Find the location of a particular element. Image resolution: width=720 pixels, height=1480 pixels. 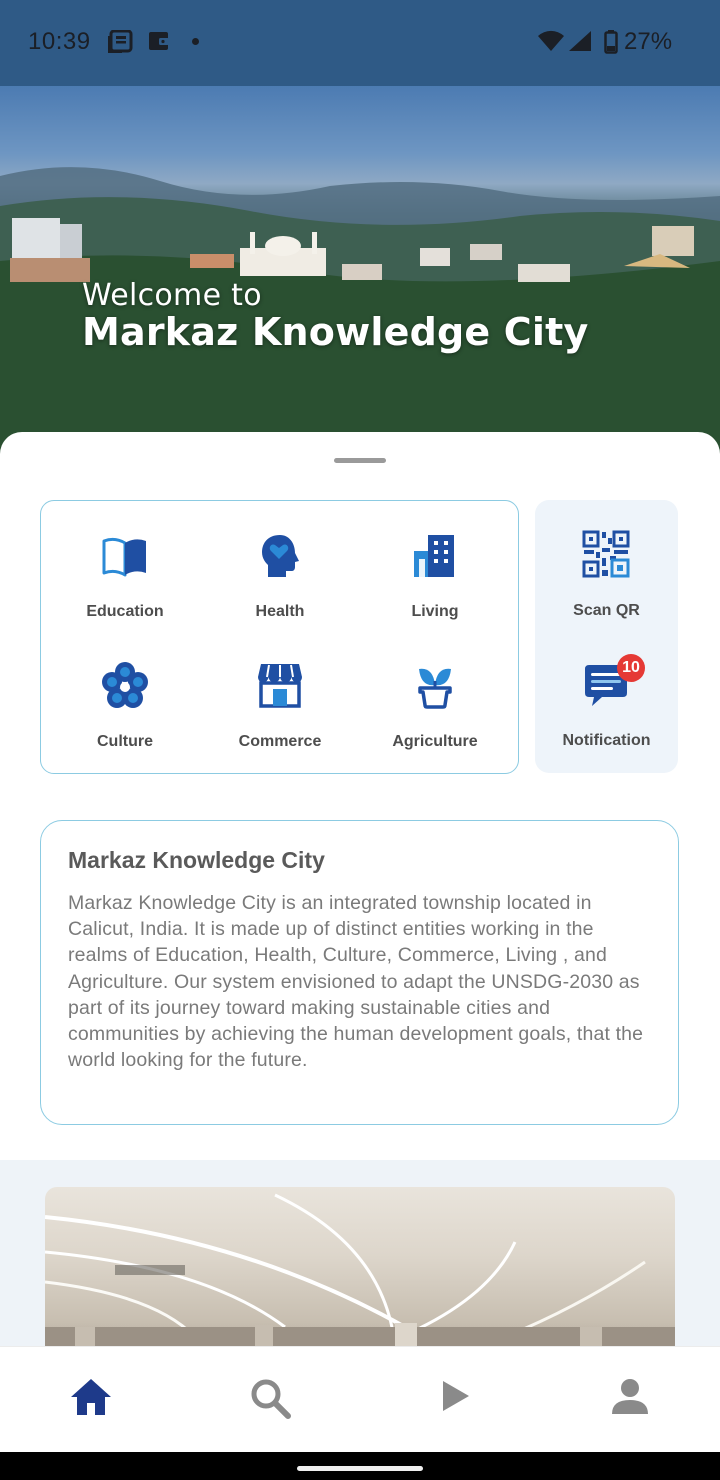

bottom-navigation is located at coordinates (360, 1399).